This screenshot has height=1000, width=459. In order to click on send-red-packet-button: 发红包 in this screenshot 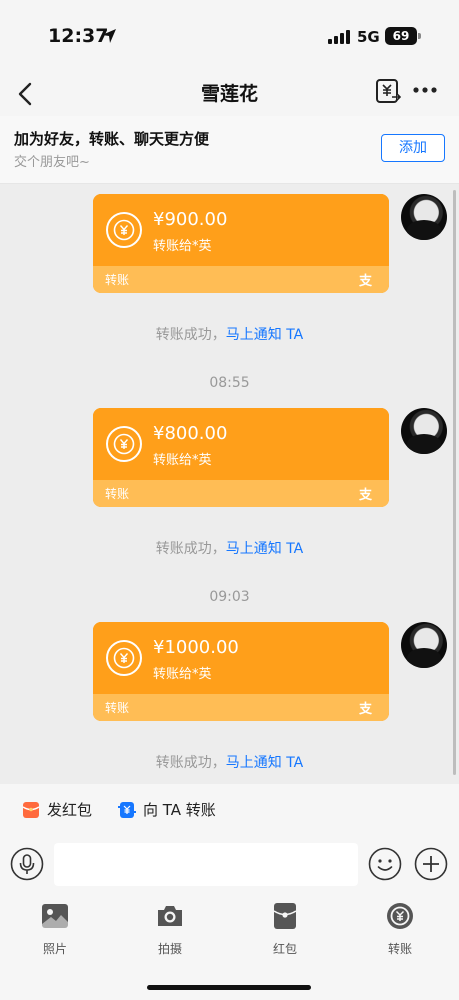, I will do `click(62, 810)`.